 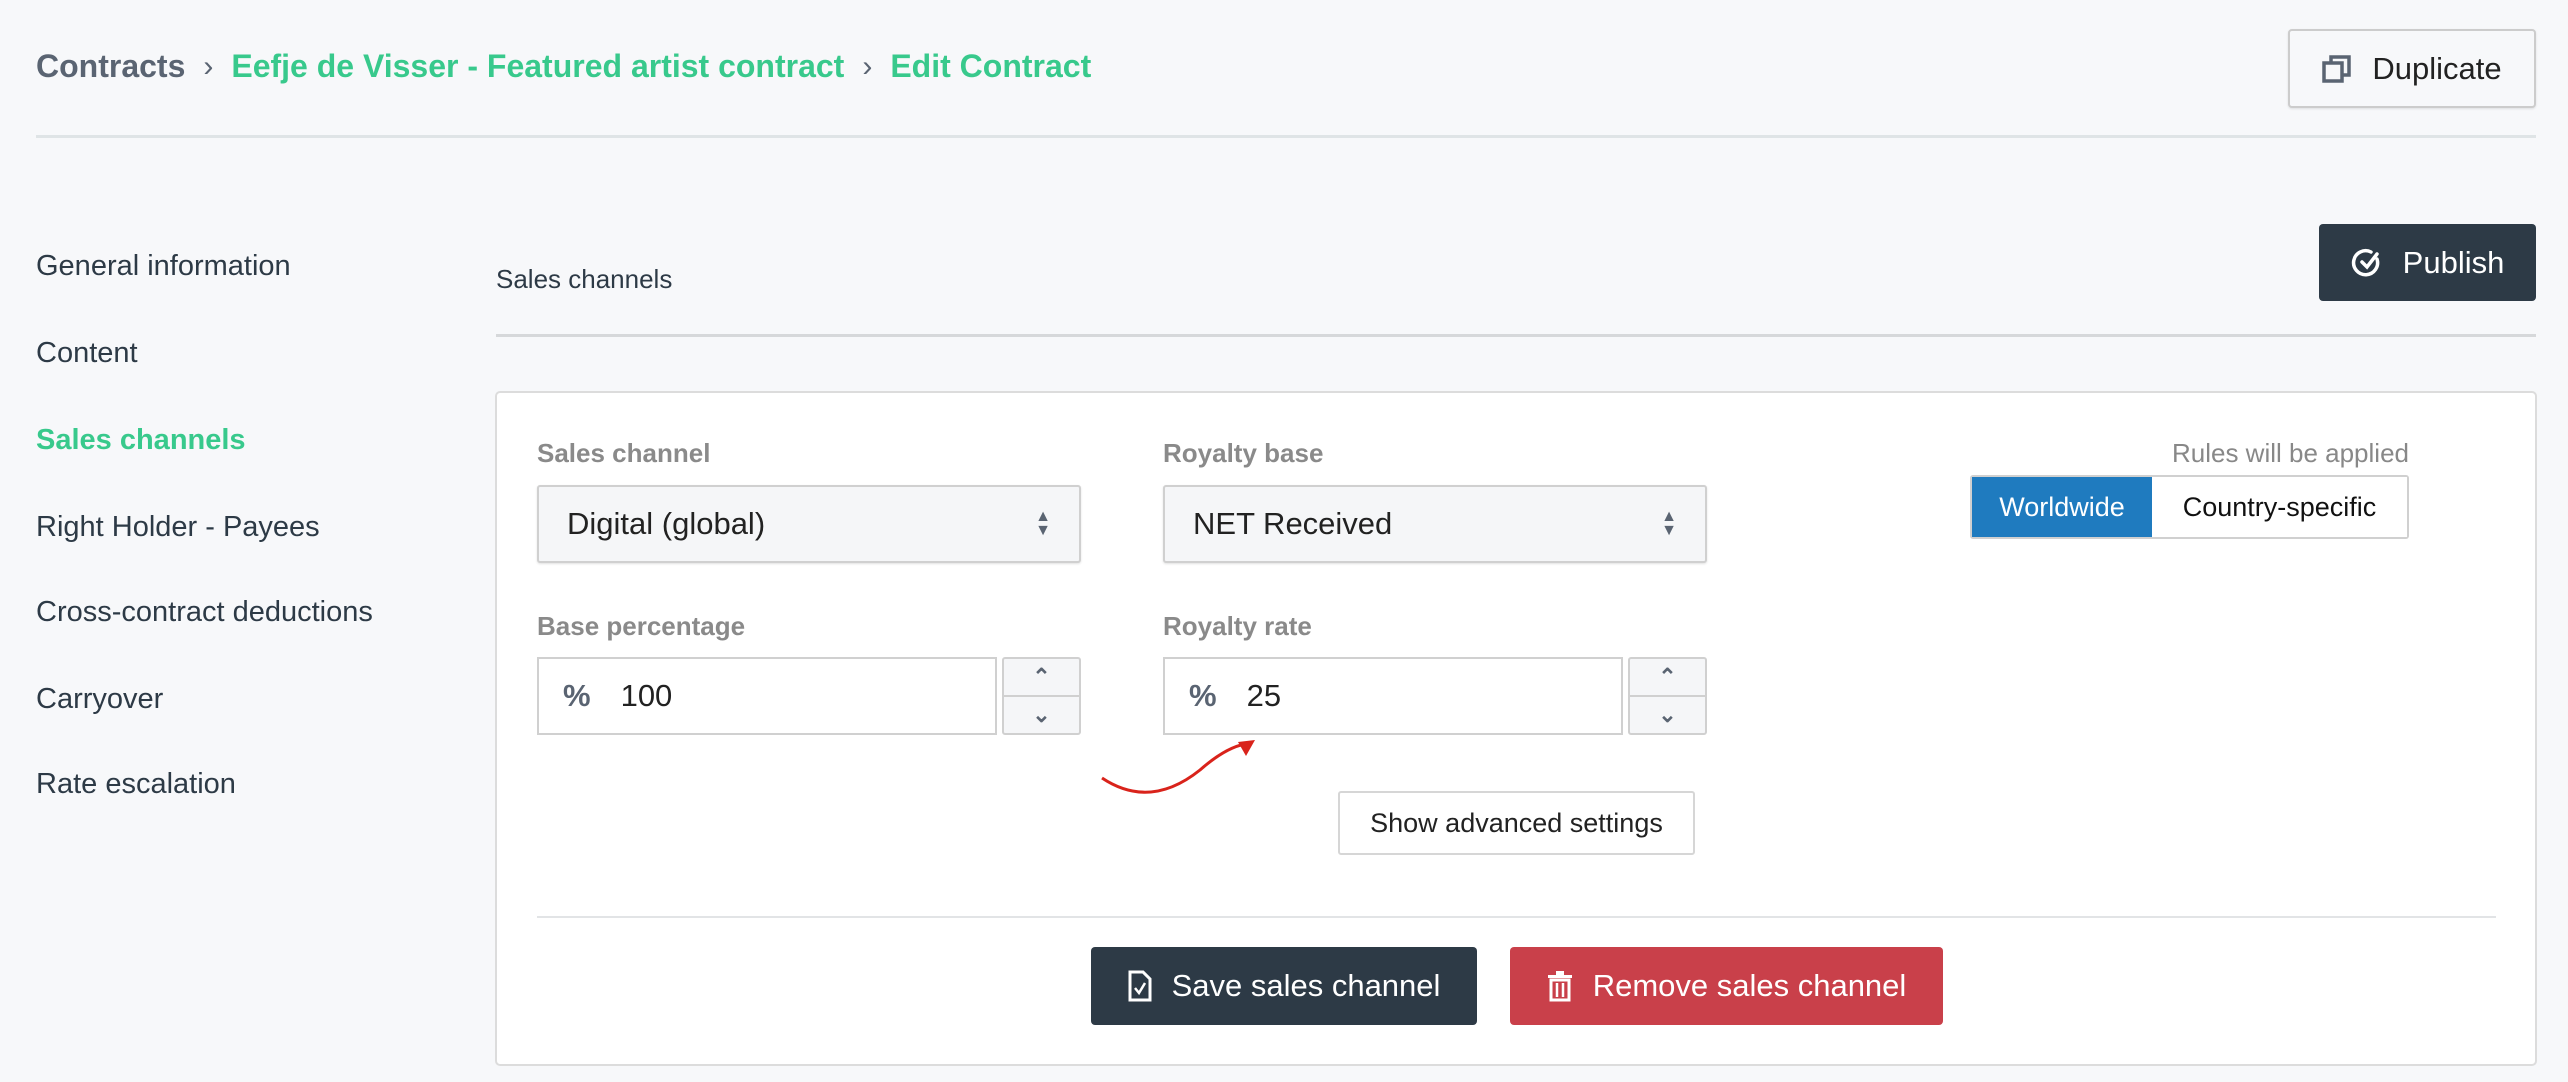 What do you see at coordinates (624, 453) in the screenshot?
I see `sales-channel-label: Sales channel` at bounding box center [624, 453].